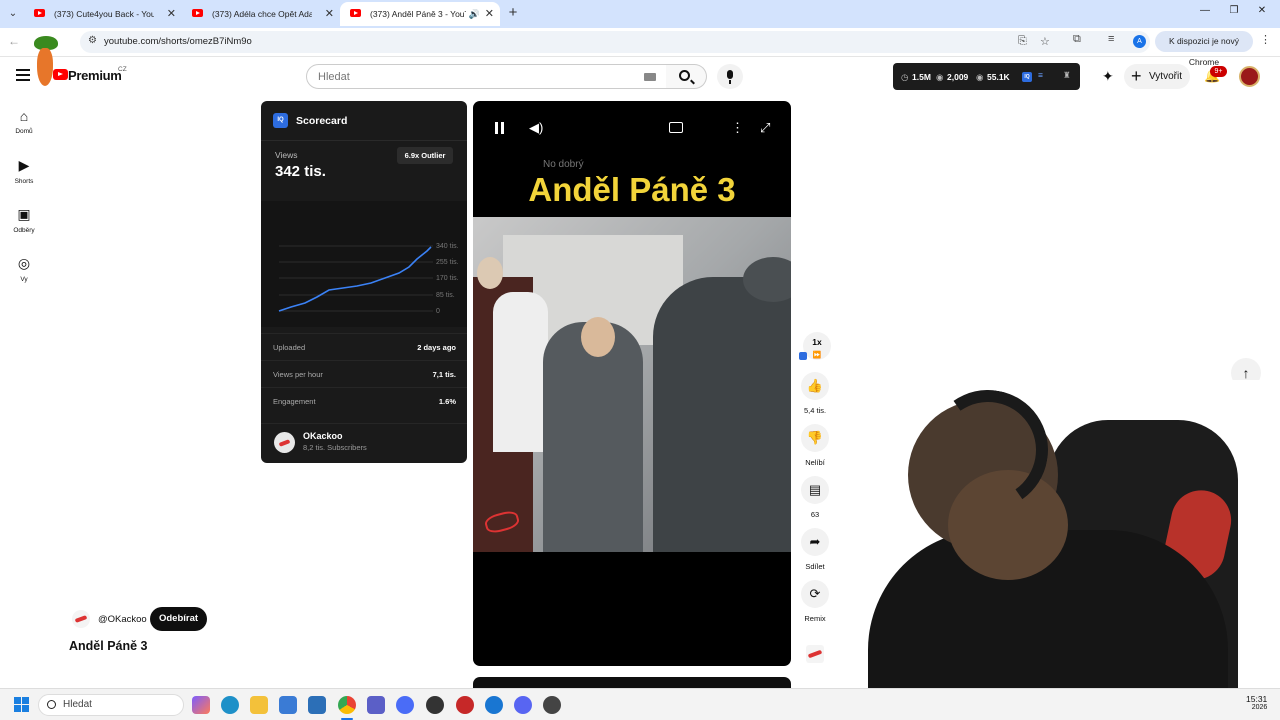 This screenshot has height=720, width=1280. What do you see at coordinates (815, 594) in the screenshot?
I see `remix-icon: ⟳` at bounding box center [815, 594].